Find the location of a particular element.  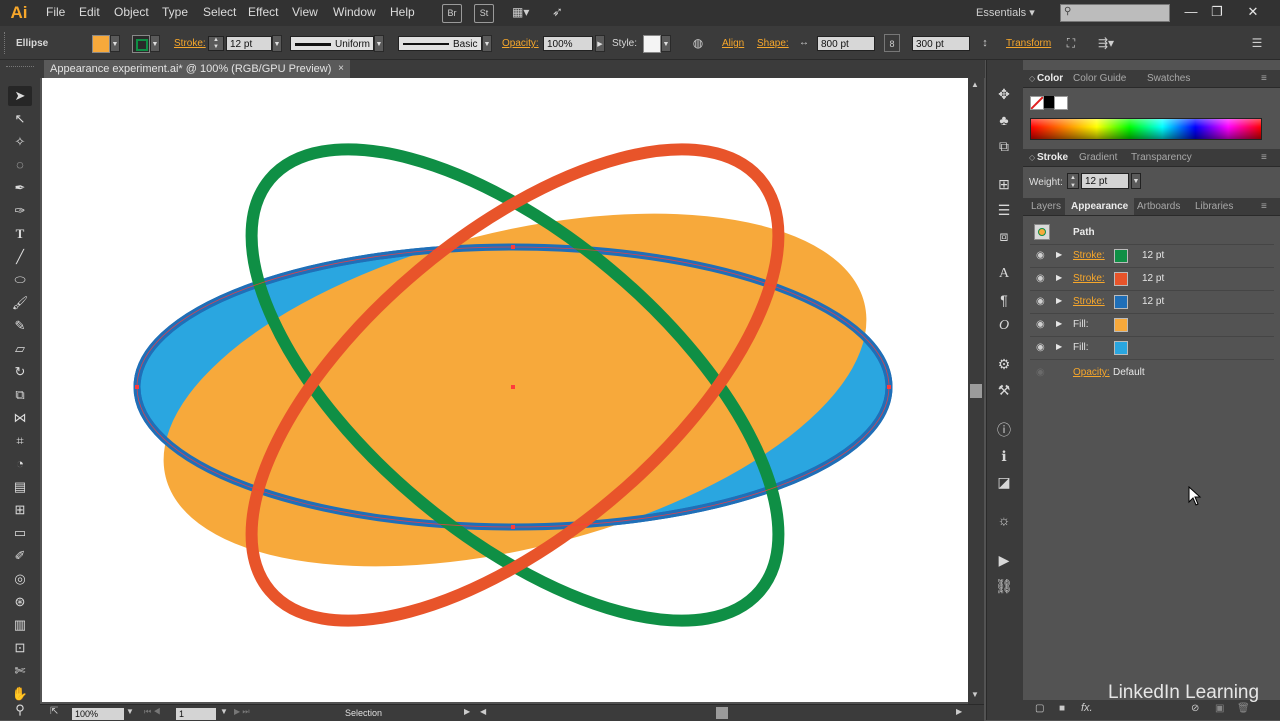

perspective-grid-tool-icon: ▤ is located at coordinates (20, 487).